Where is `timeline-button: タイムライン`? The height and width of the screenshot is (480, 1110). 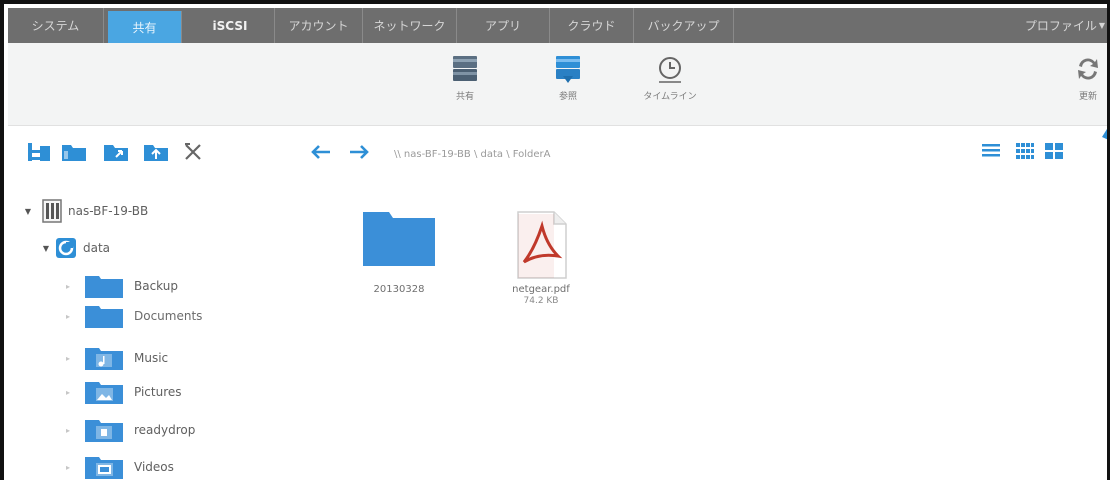 timeline-button: タイムライン is located at coordinates (670, 78).